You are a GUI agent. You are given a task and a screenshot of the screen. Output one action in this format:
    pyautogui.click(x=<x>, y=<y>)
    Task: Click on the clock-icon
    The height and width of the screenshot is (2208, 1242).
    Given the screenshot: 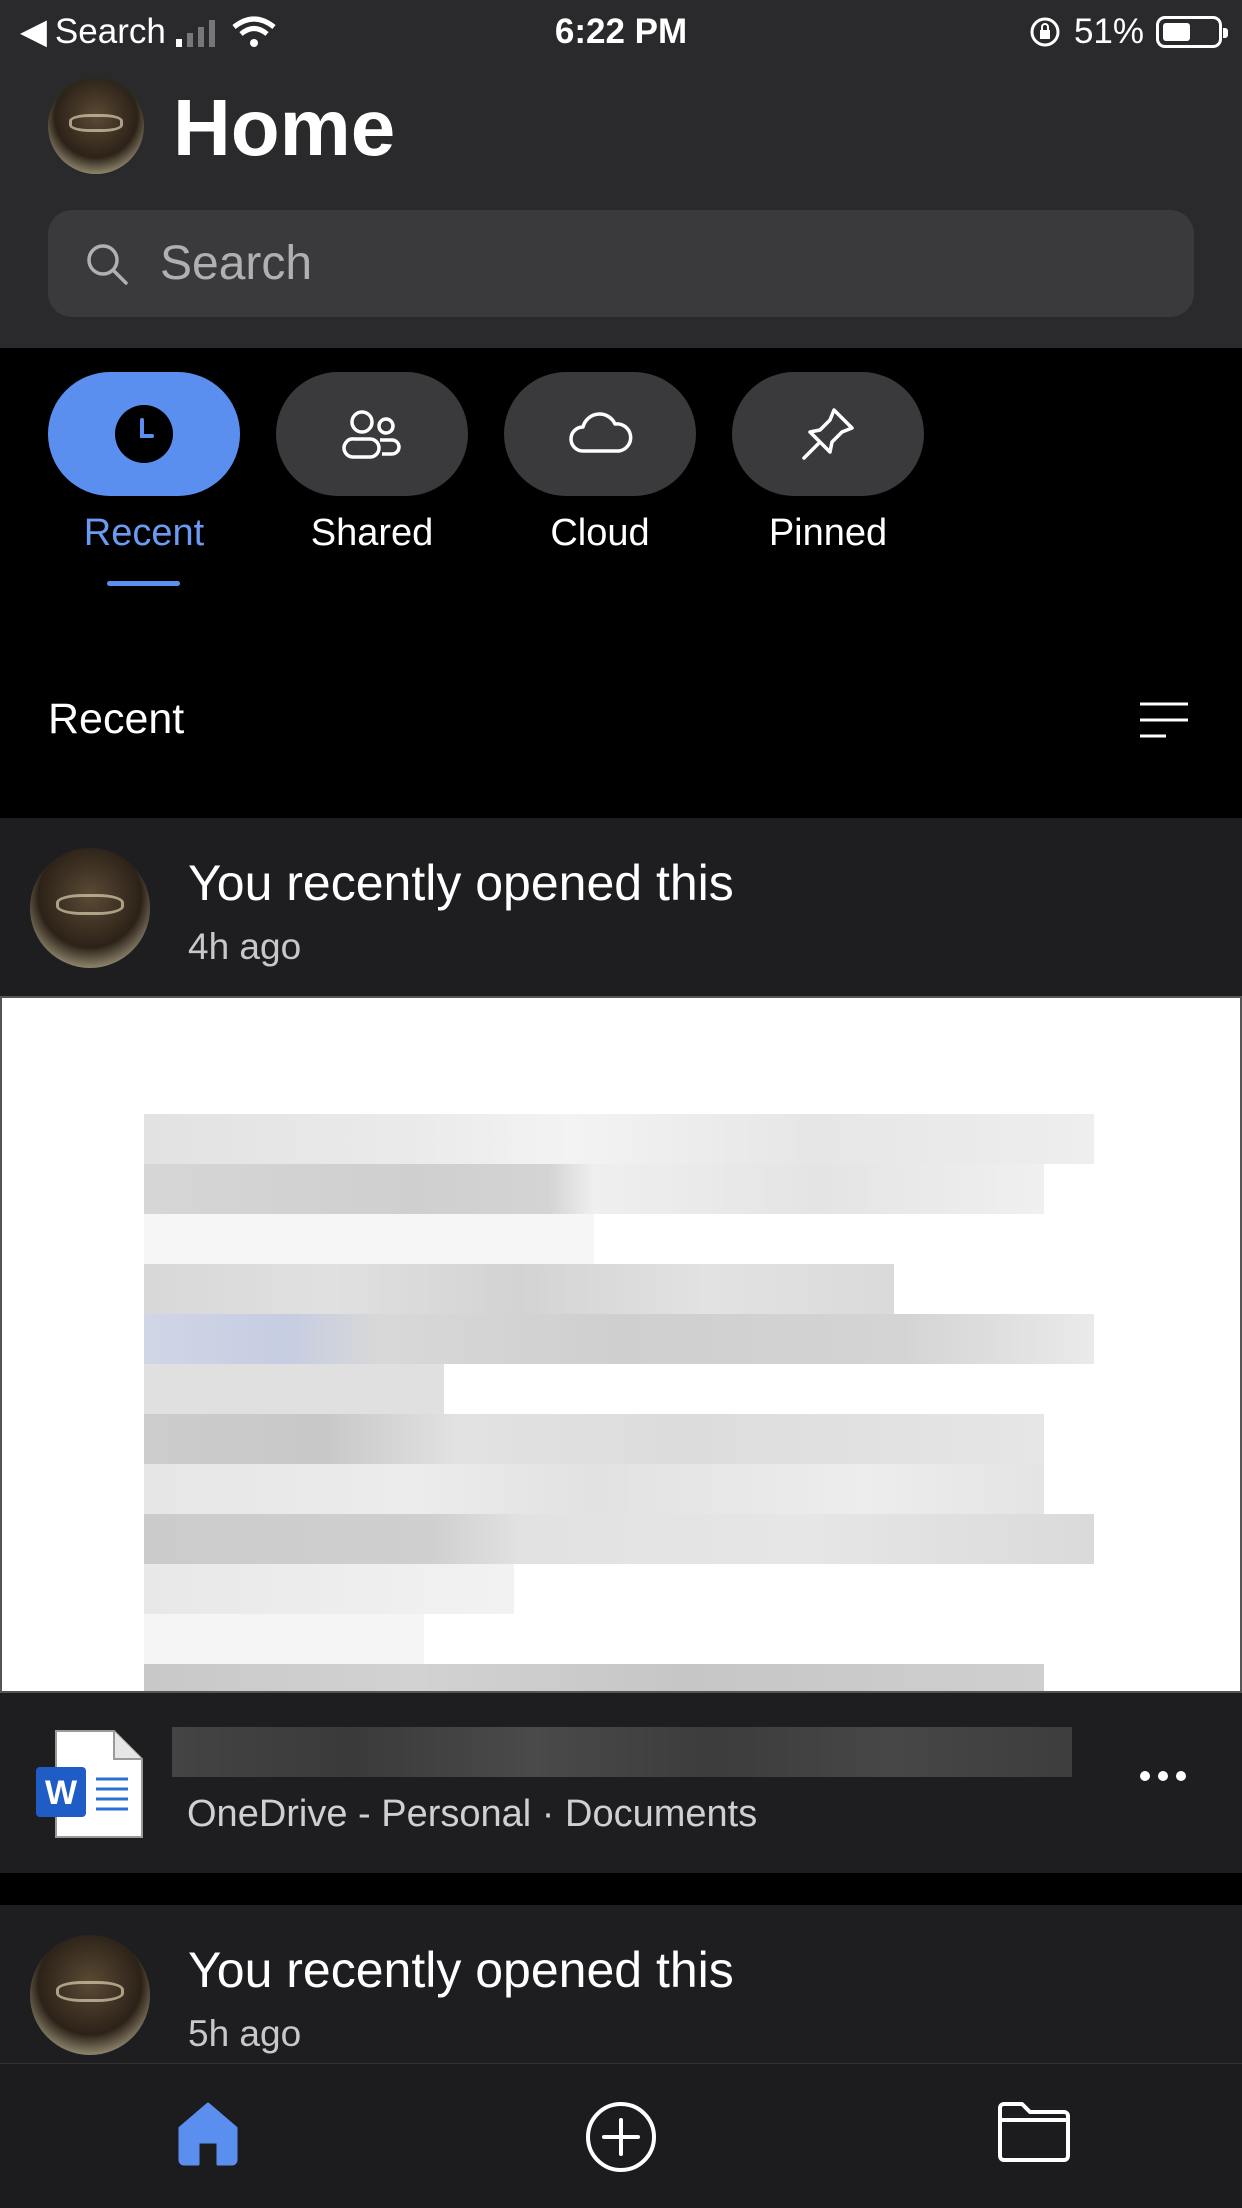 What is the action you would take?
    pyautogui.click(x=144, y=434)
    